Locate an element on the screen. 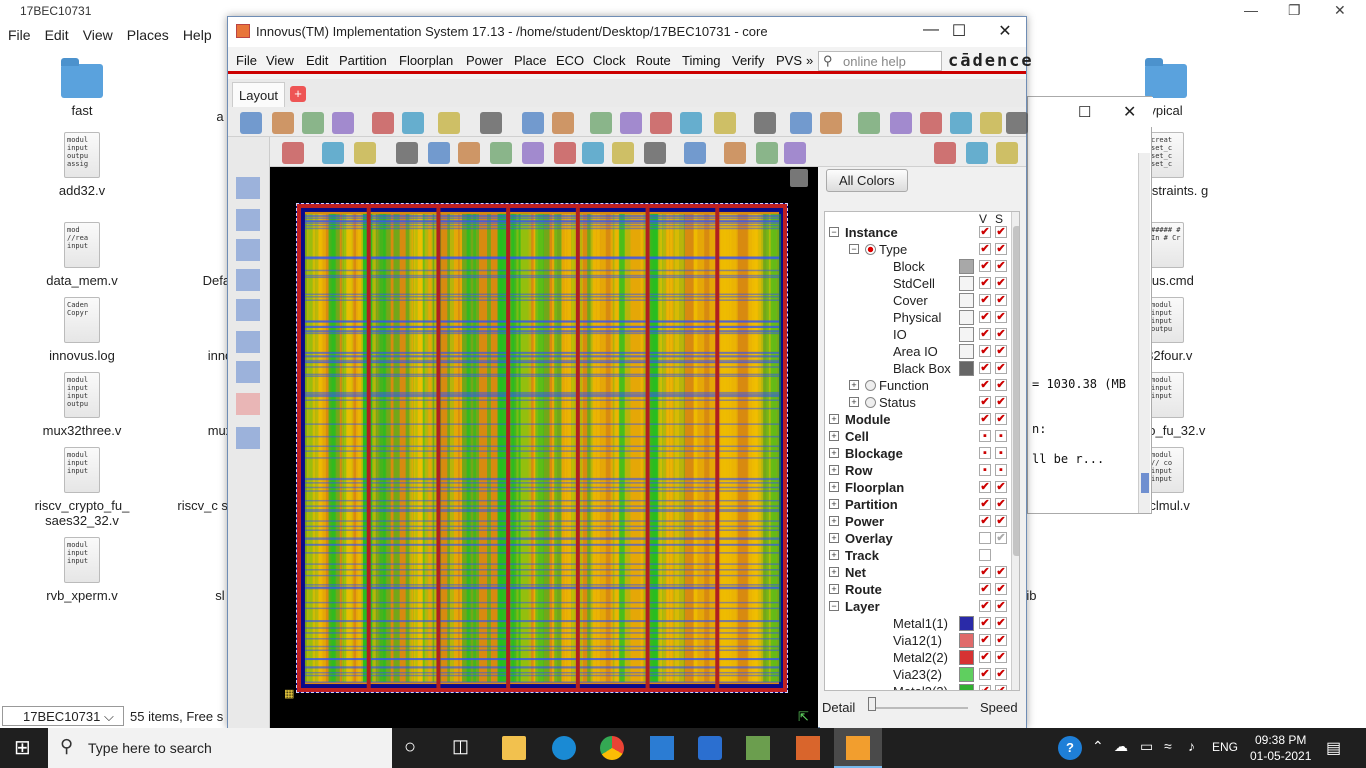  menu-floorplan: Floorplan is located at coordinates (426, 60).